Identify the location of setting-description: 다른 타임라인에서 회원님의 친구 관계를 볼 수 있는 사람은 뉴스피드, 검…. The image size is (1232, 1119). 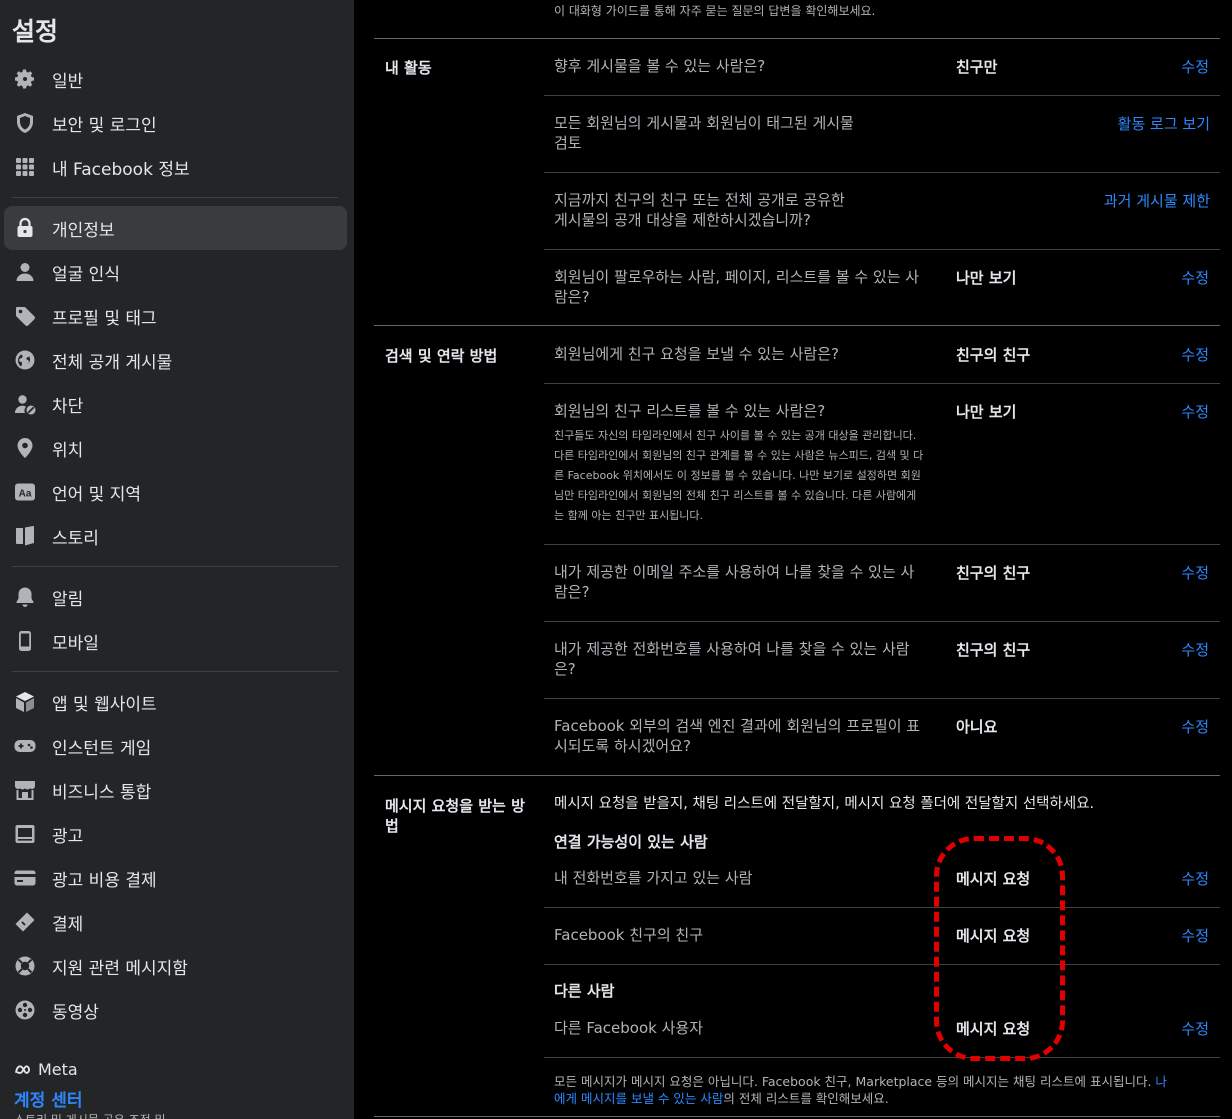
(739, 455).